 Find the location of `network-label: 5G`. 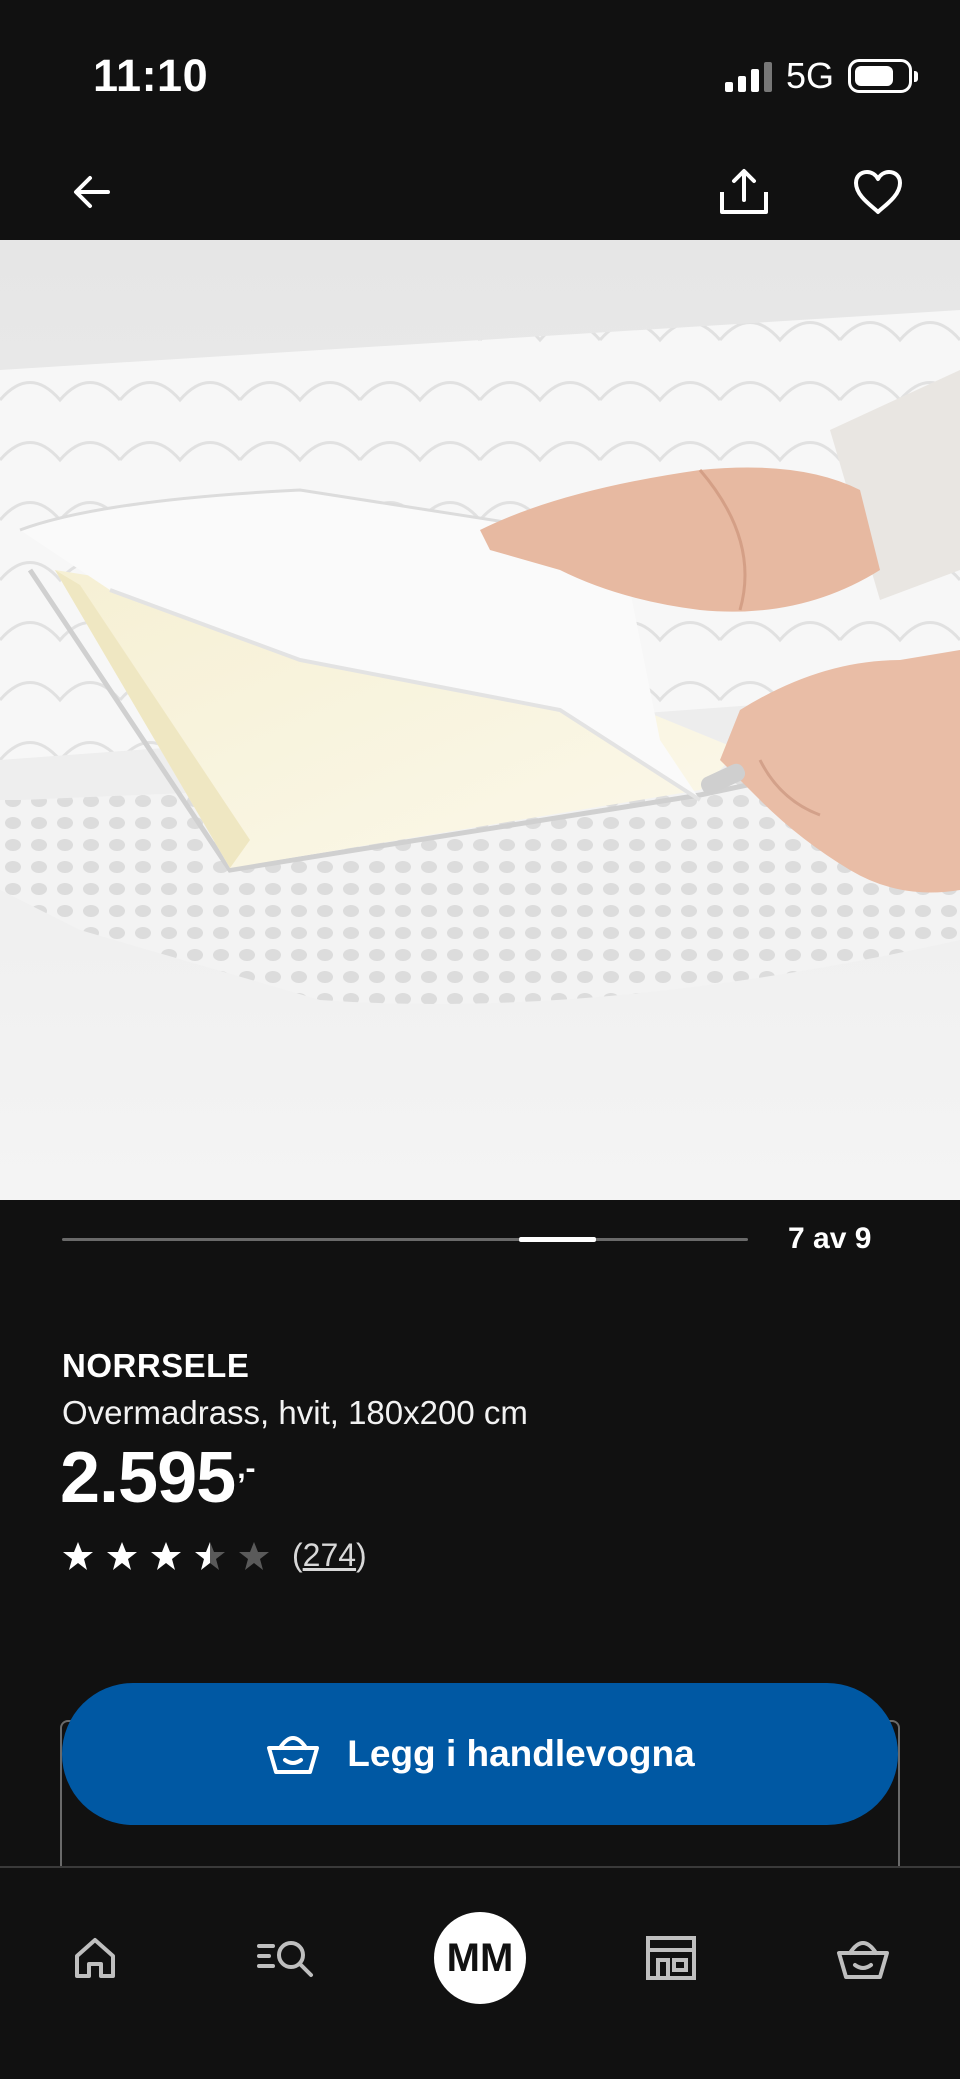

network-label: 5G is located at coordinates (809, 75).